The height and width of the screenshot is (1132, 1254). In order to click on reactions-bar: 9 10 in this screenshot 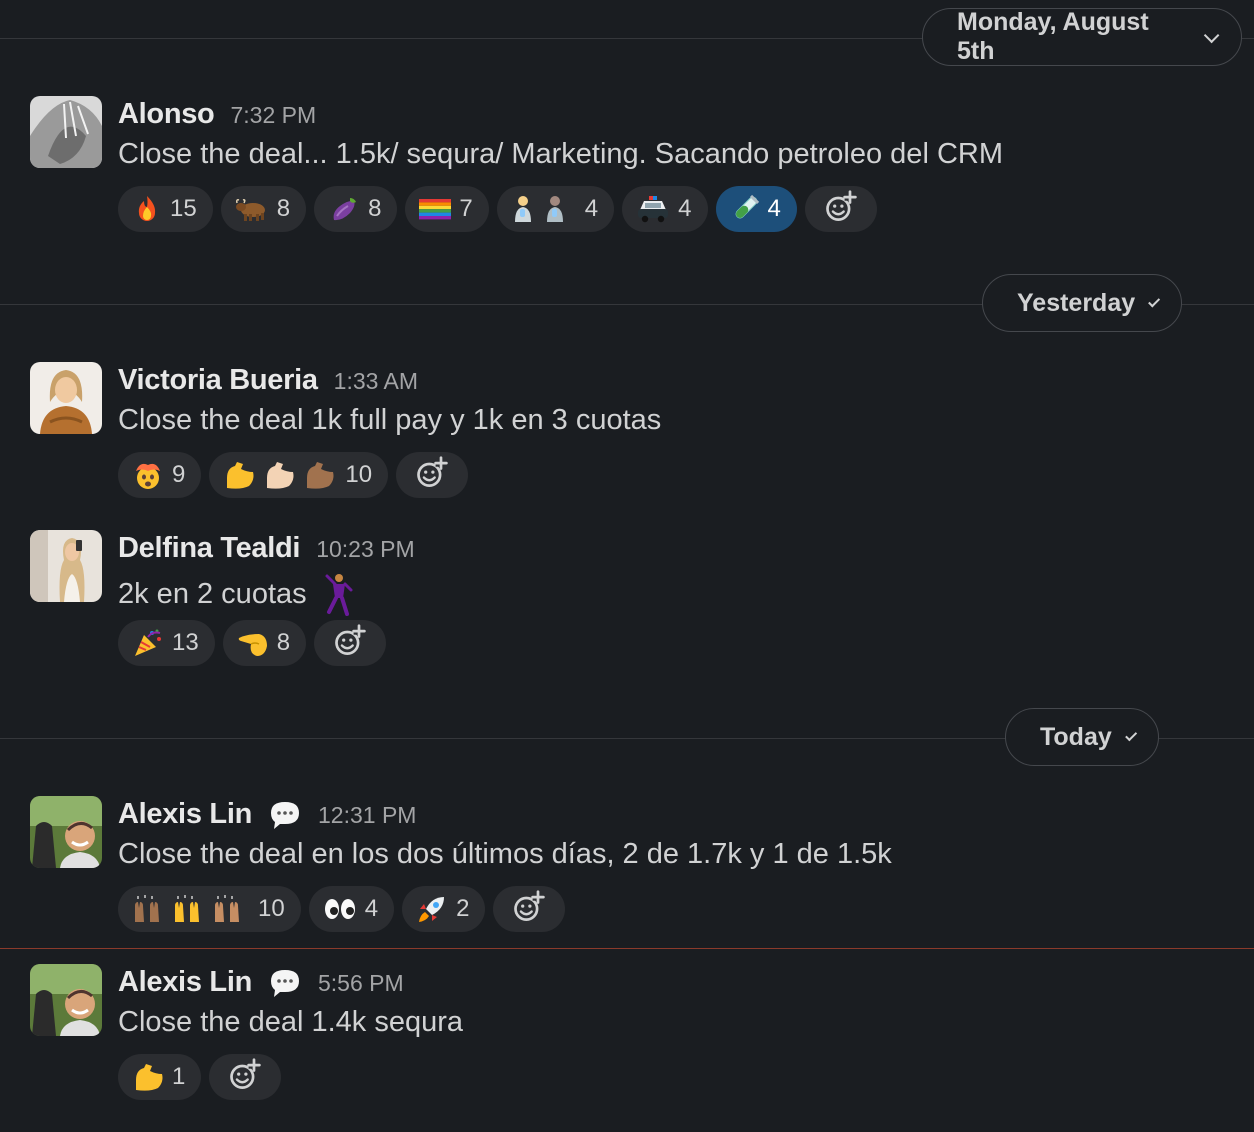, I will do `click(293, 475)`.